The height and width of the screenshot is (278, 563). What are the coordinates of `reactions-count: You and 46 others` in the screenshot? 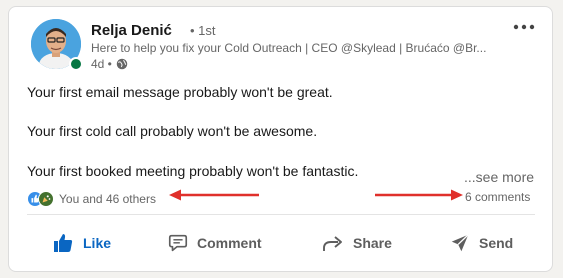 It's located at (107, 199).